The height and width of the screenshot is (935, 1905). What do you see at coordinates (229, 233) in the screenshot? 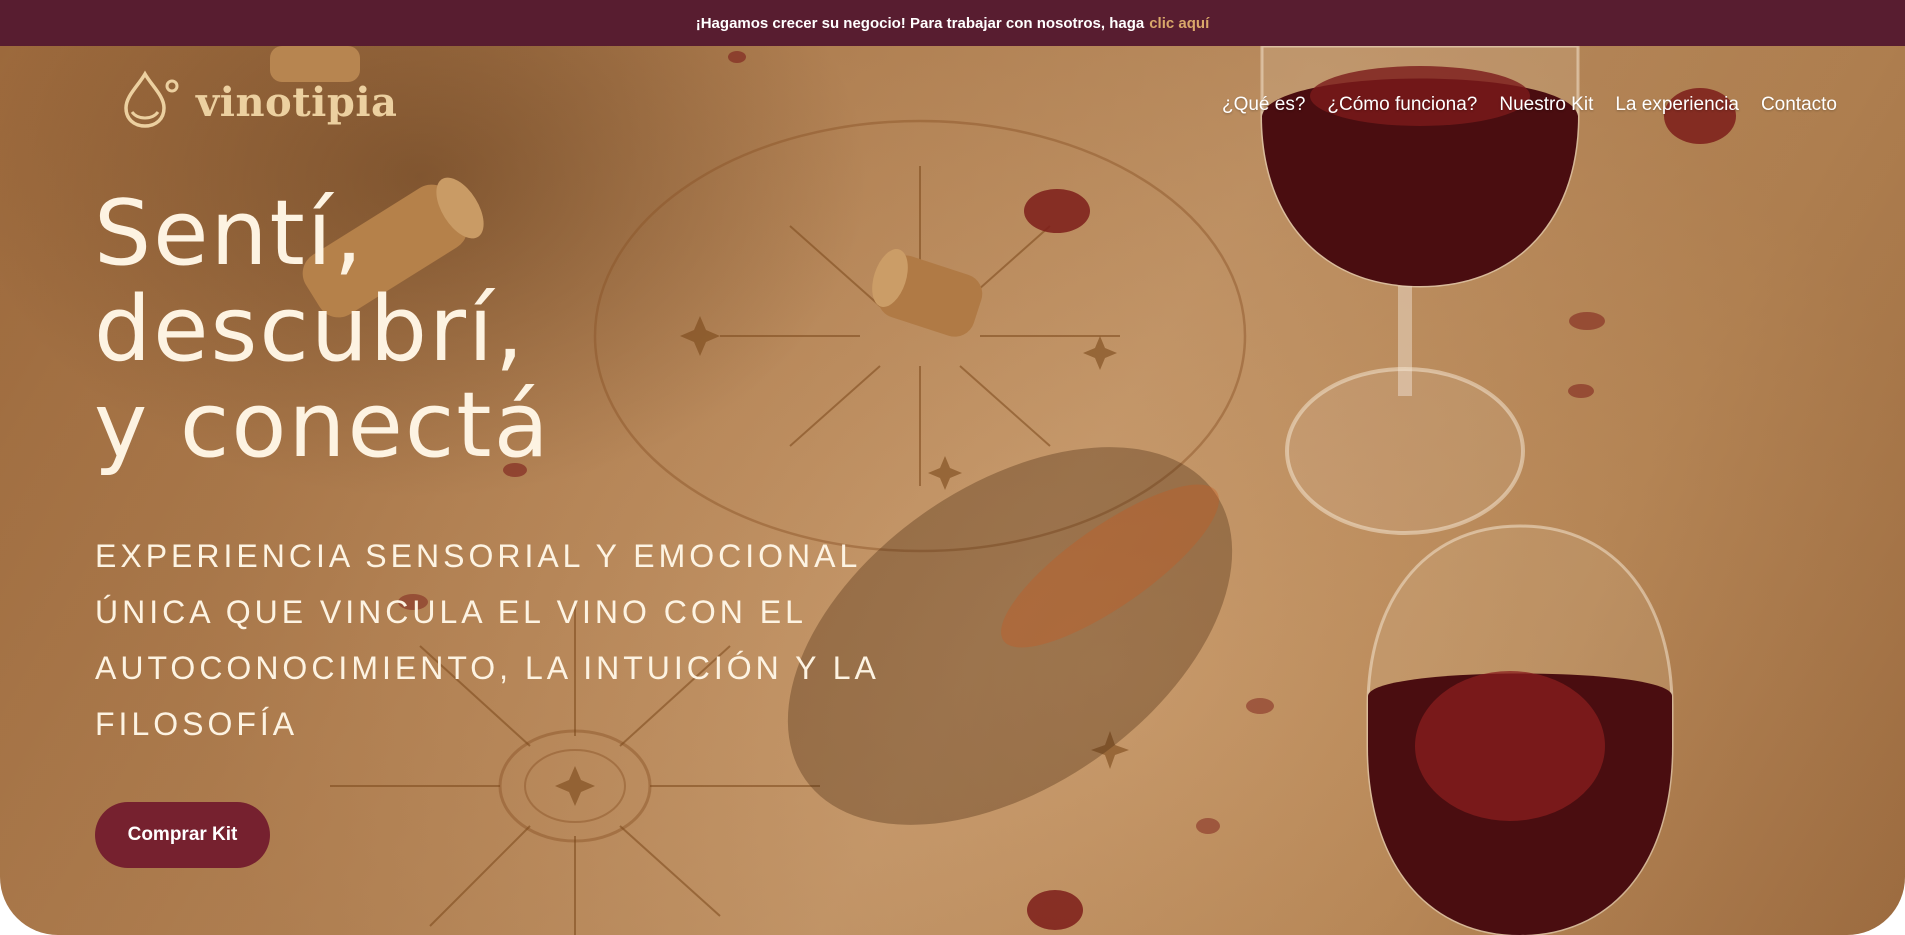
I see `headline-line: Sentí,` at bounding box center [229, 233].